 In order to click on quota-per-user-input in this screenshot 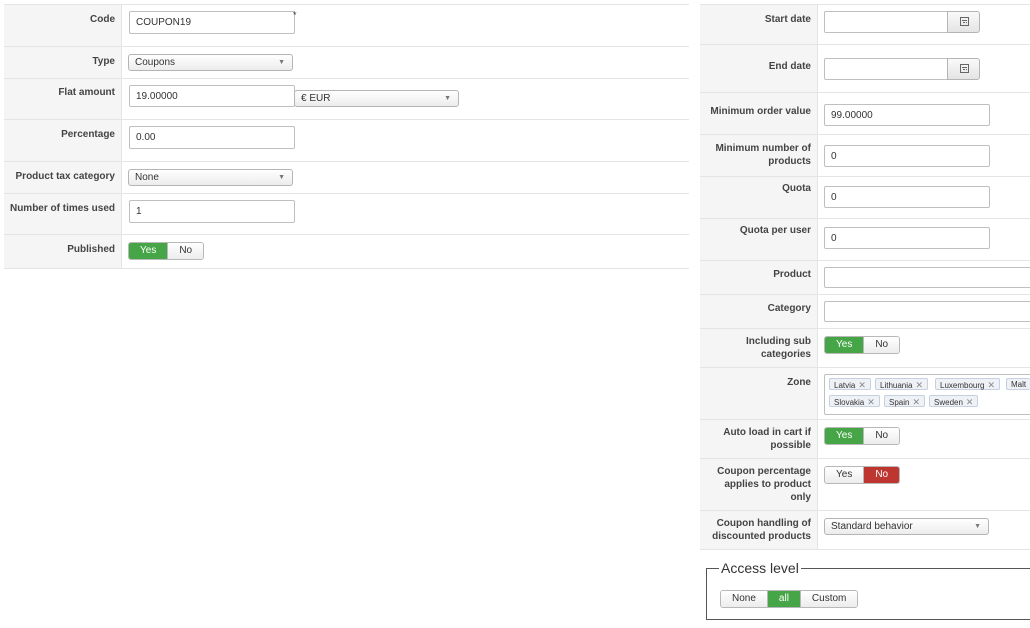, I will do `click(907, 238)`.